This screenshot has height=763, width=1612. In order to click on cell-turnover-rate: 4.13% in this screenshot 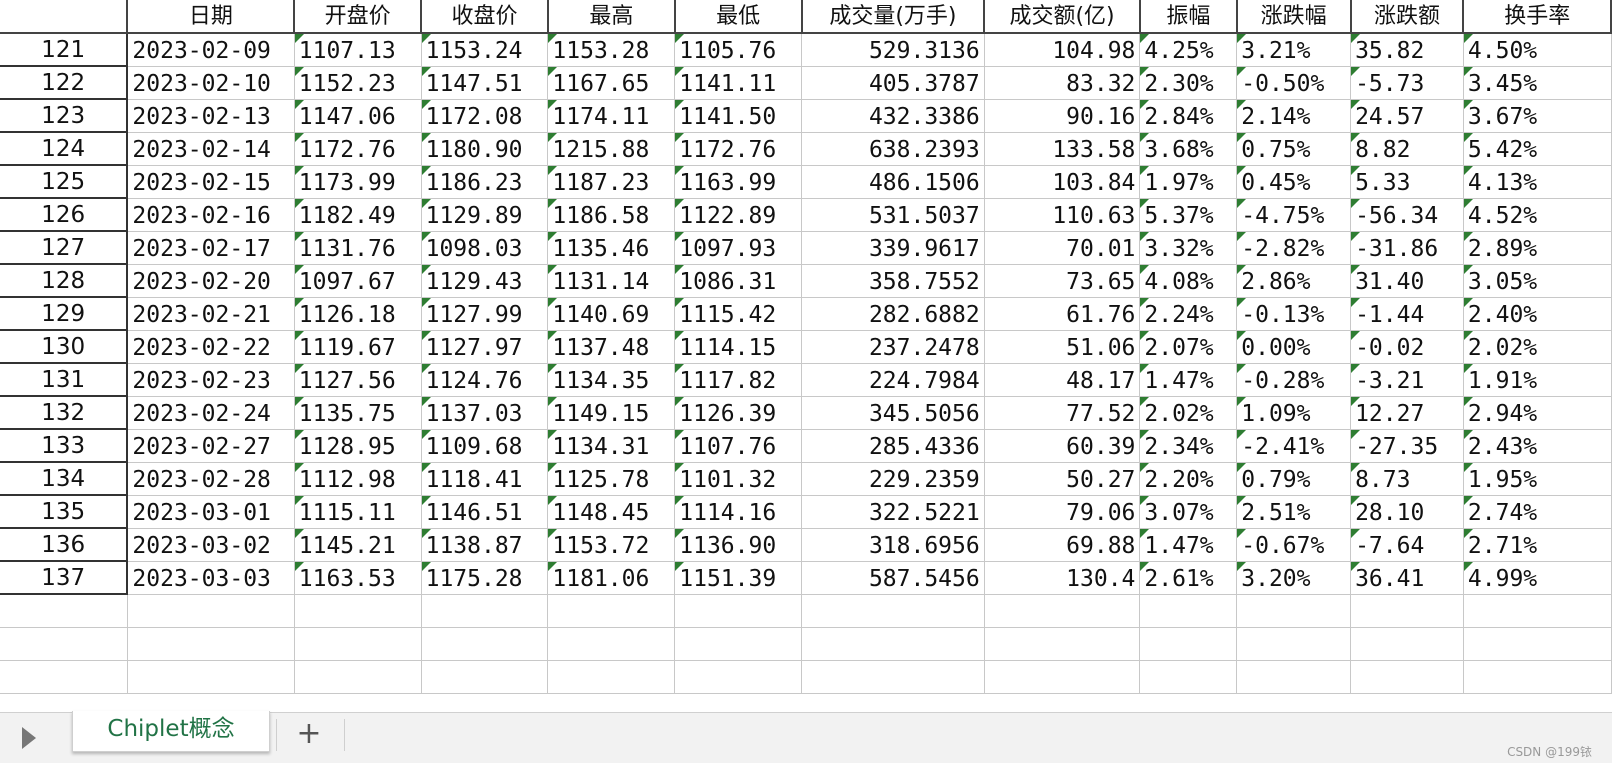, I will do `click(1537, 182)`.